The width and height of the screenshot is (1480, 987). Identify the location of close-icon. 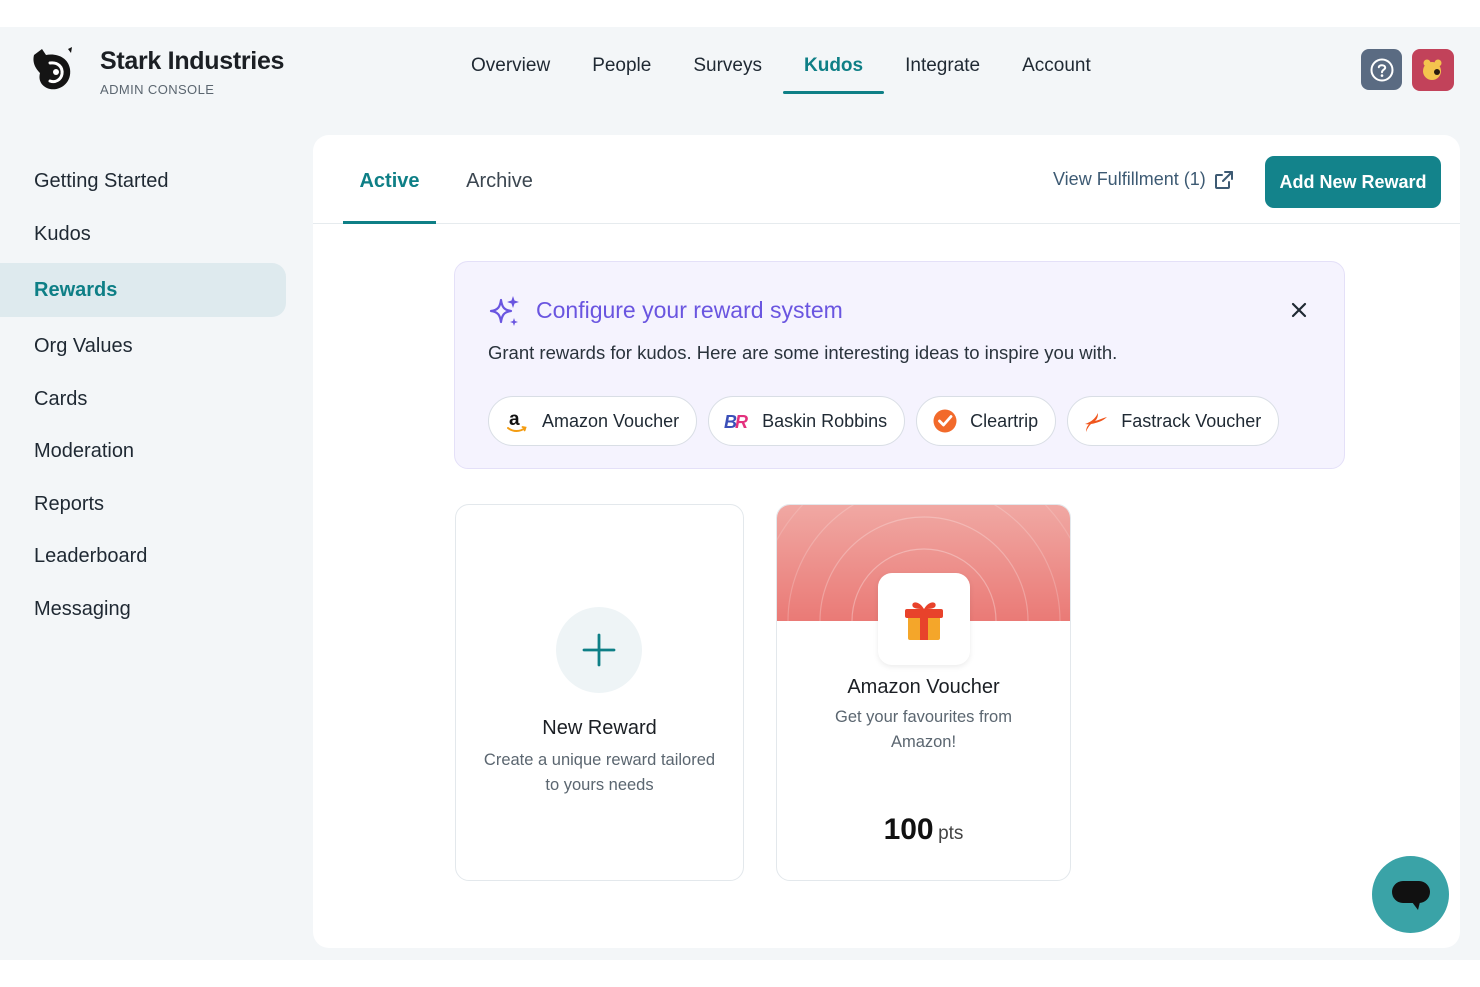
(1299, 310).